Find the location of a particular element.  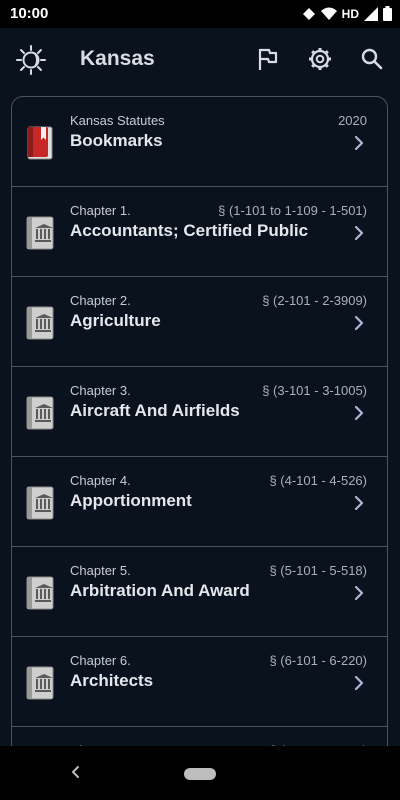

chapter-label: Chapter 2. is located at coordinates (100, 300).